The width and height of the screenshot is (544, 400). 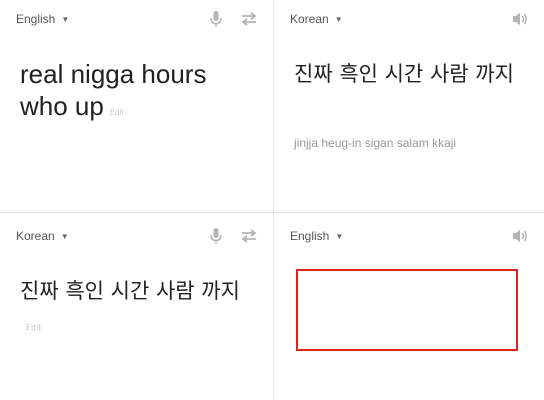 I want to click on vertical-divider-bottom, so click(x=273, y=306).